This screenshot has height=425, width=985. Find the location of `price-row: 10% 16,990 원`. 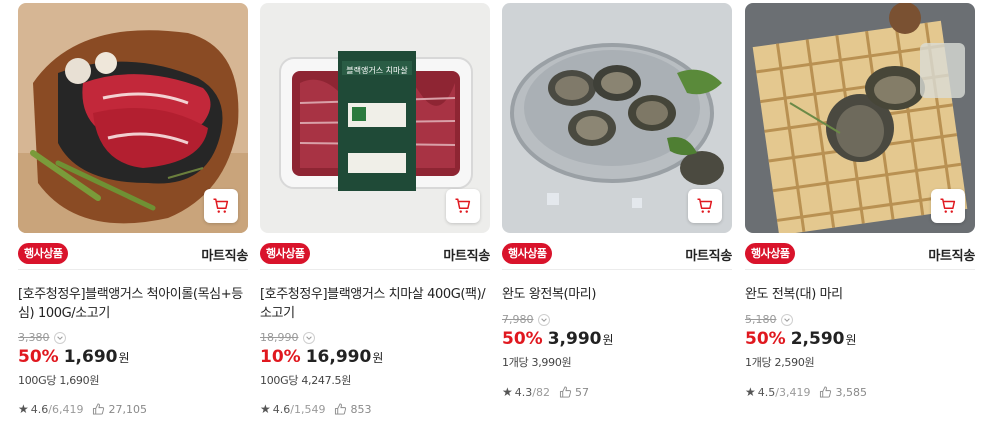

price-row: 10% 16,990 원 is located at coordinates (321, 357).